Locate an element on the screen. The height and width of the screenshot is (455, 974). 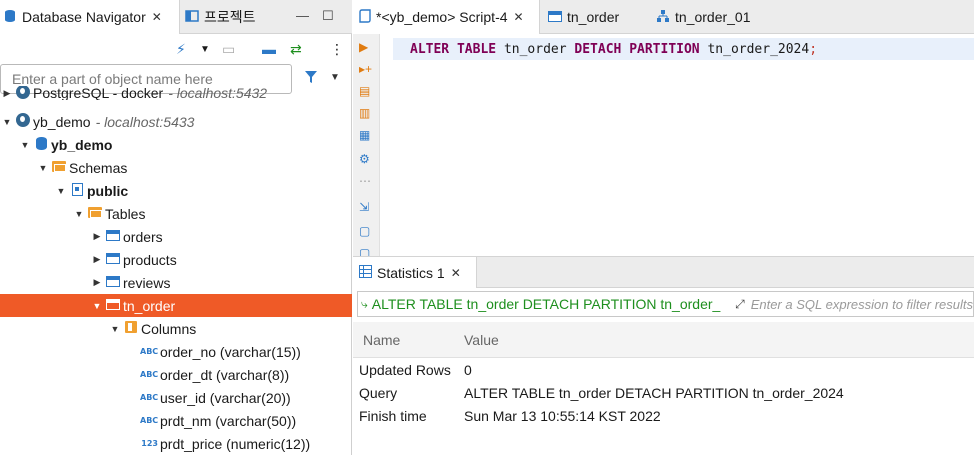
table-row: Finish time Sun Mar 13 10:55:14 KST 2022 is located at coordinates (663, 415).